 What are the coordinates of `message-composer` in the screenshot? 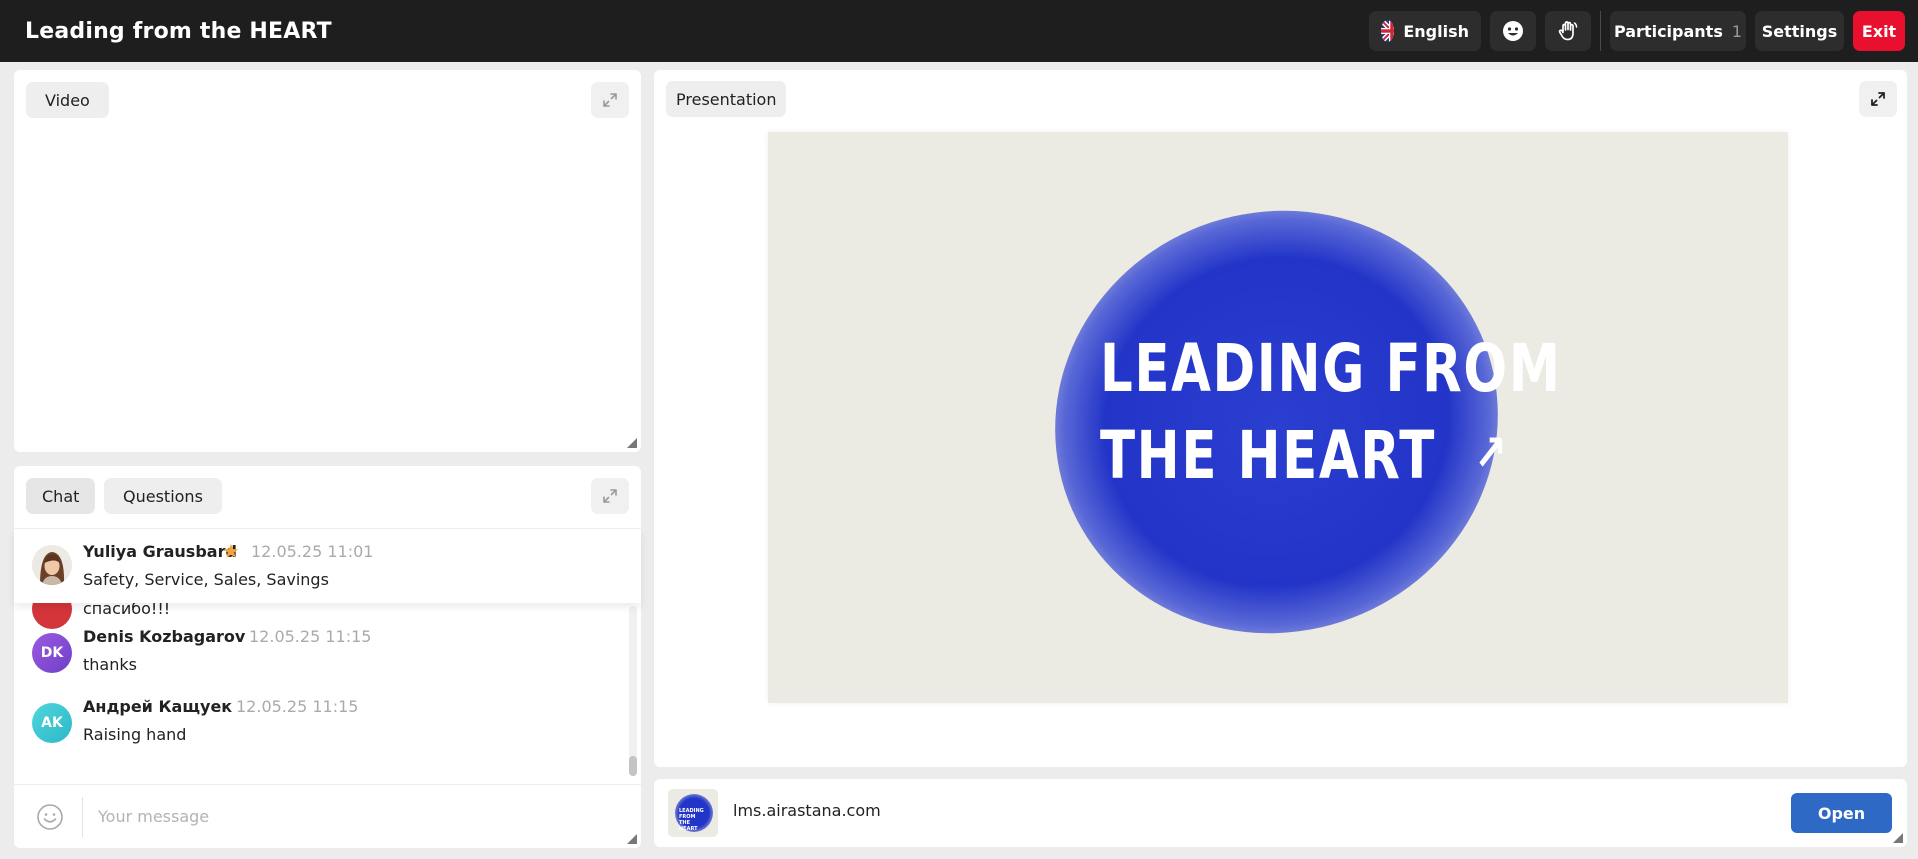 It's located at (327, 816).